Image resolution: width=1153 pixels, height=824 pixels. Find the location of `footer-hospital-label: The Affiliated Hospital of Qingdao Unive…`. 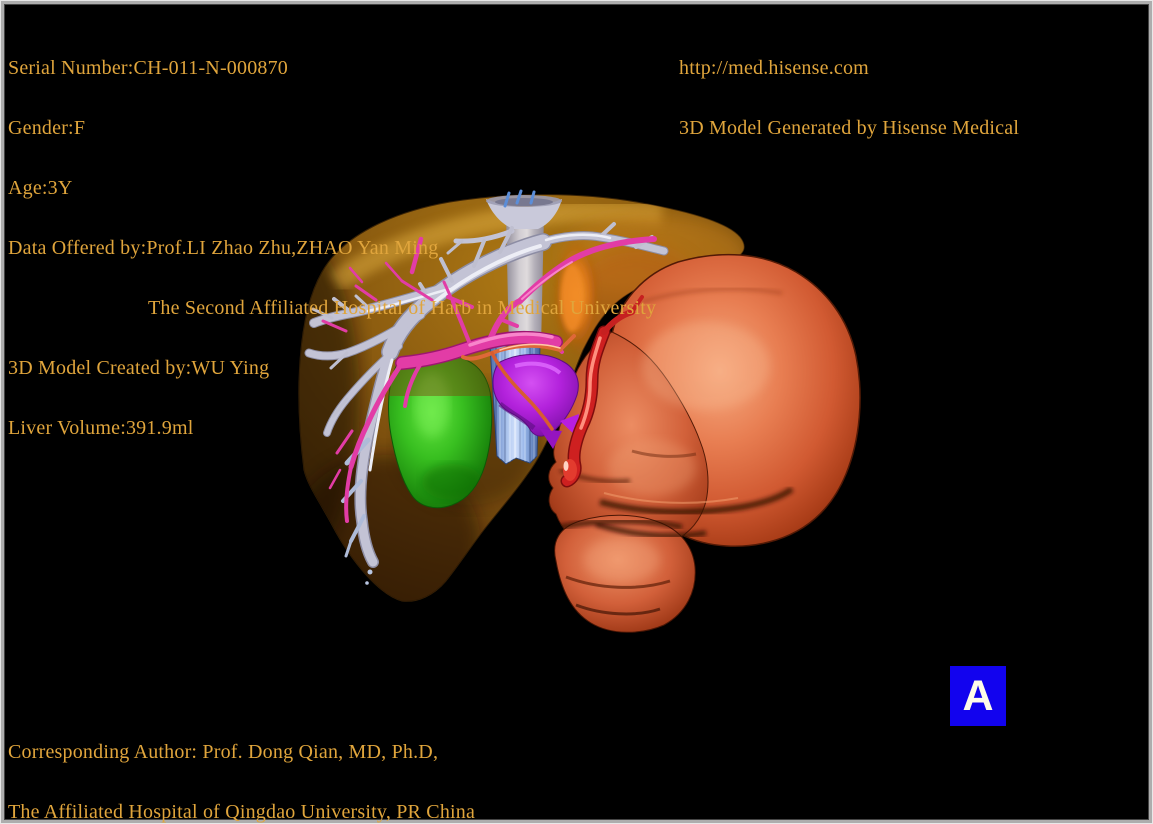

footer-hospital-label: The Affiliated Hospital of Qingdao Unive… is located at coordinates (242, 812).